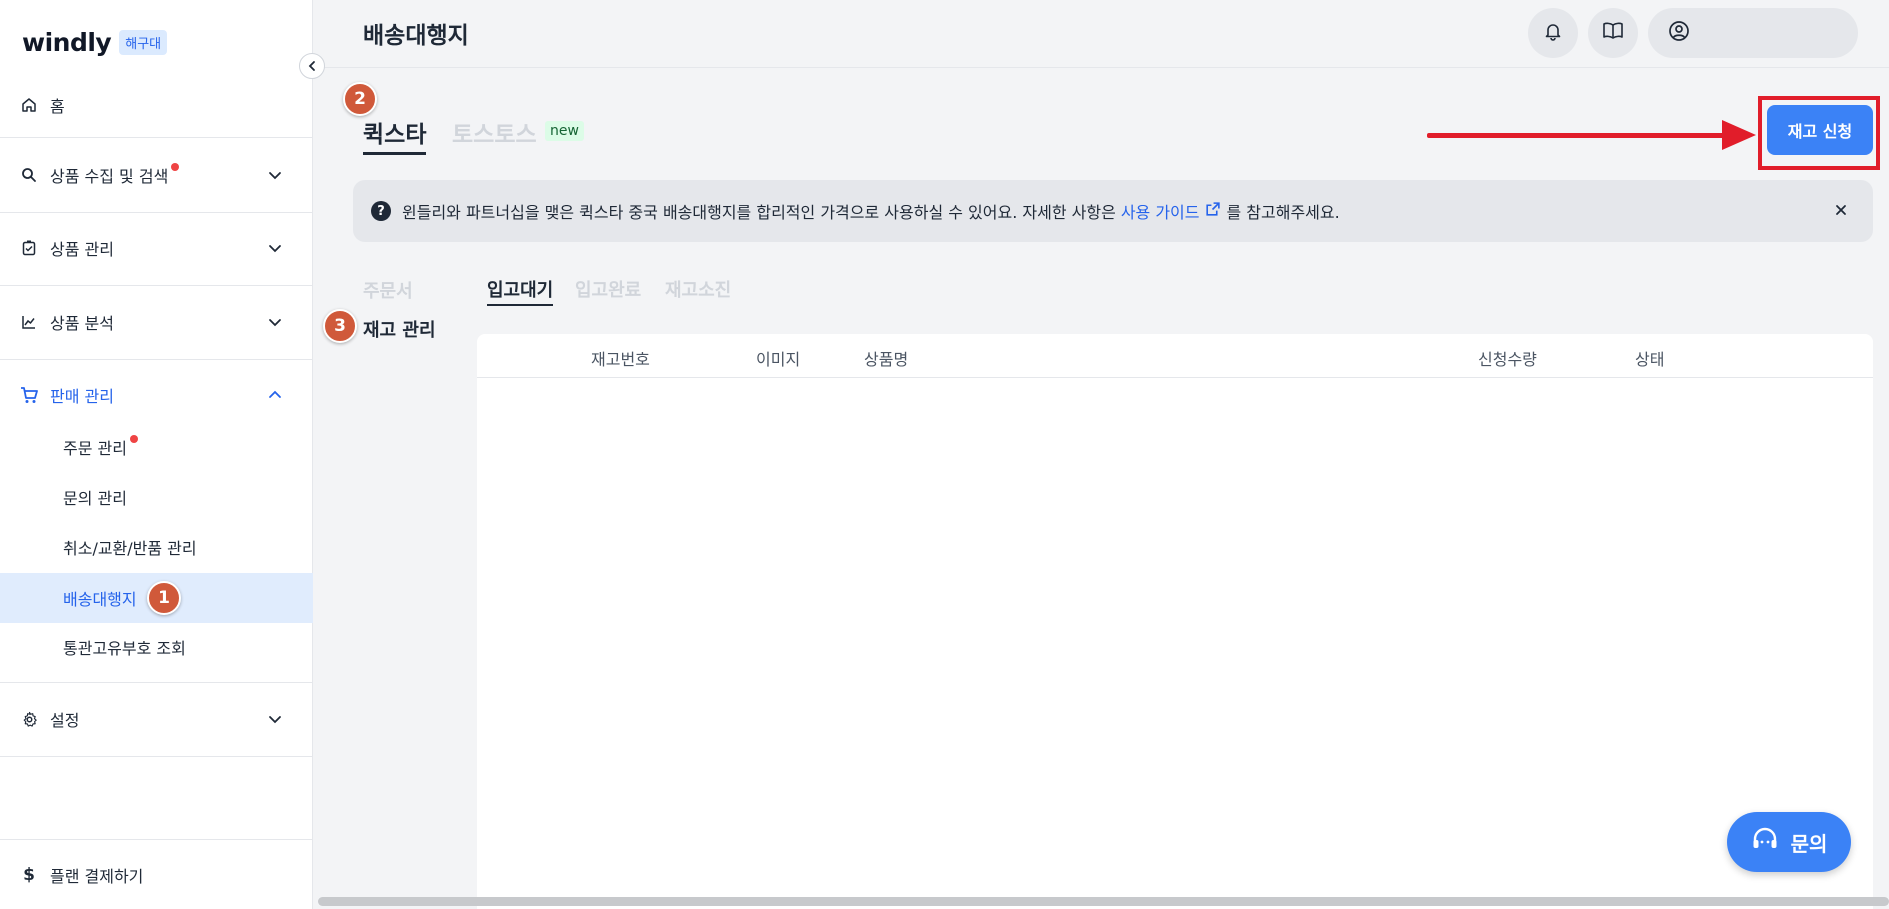  I want to click on fab-label: 문의, so click(1809, 843).